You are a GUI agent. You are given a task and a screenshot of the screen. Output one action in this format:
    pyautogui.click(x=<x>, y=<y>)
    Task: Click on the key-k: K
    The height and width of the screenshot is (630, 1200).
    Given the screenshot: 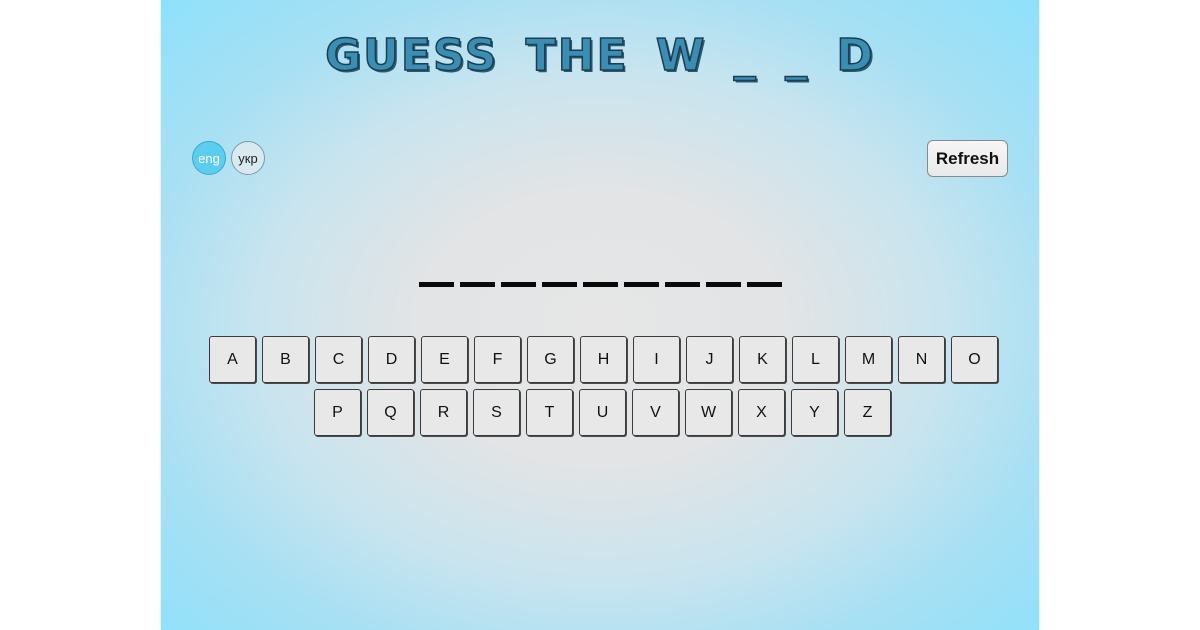 What is the action you would take?
    pyautogui.click(x=762, y=359)
    